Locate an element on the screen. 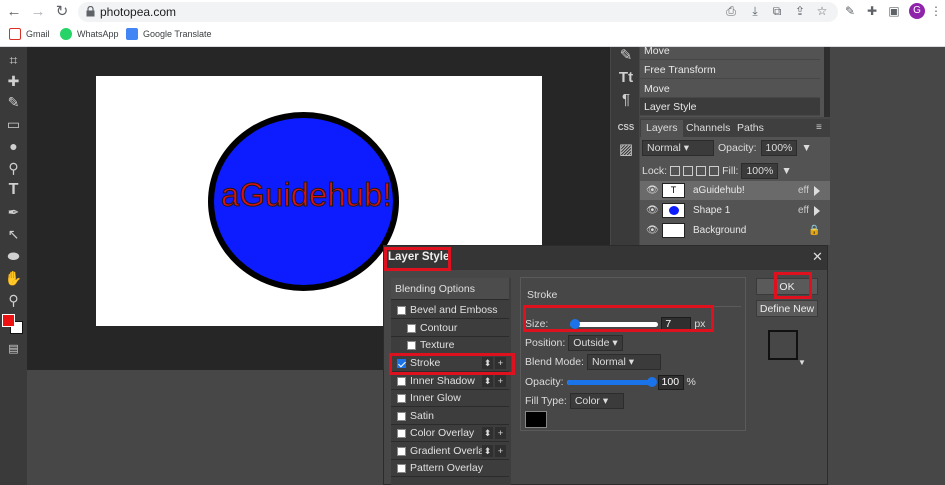 The height and width of the screenshot is (485, 945). layer-row: 👁 Shape 1 eff is located at coordinates (735, 210).